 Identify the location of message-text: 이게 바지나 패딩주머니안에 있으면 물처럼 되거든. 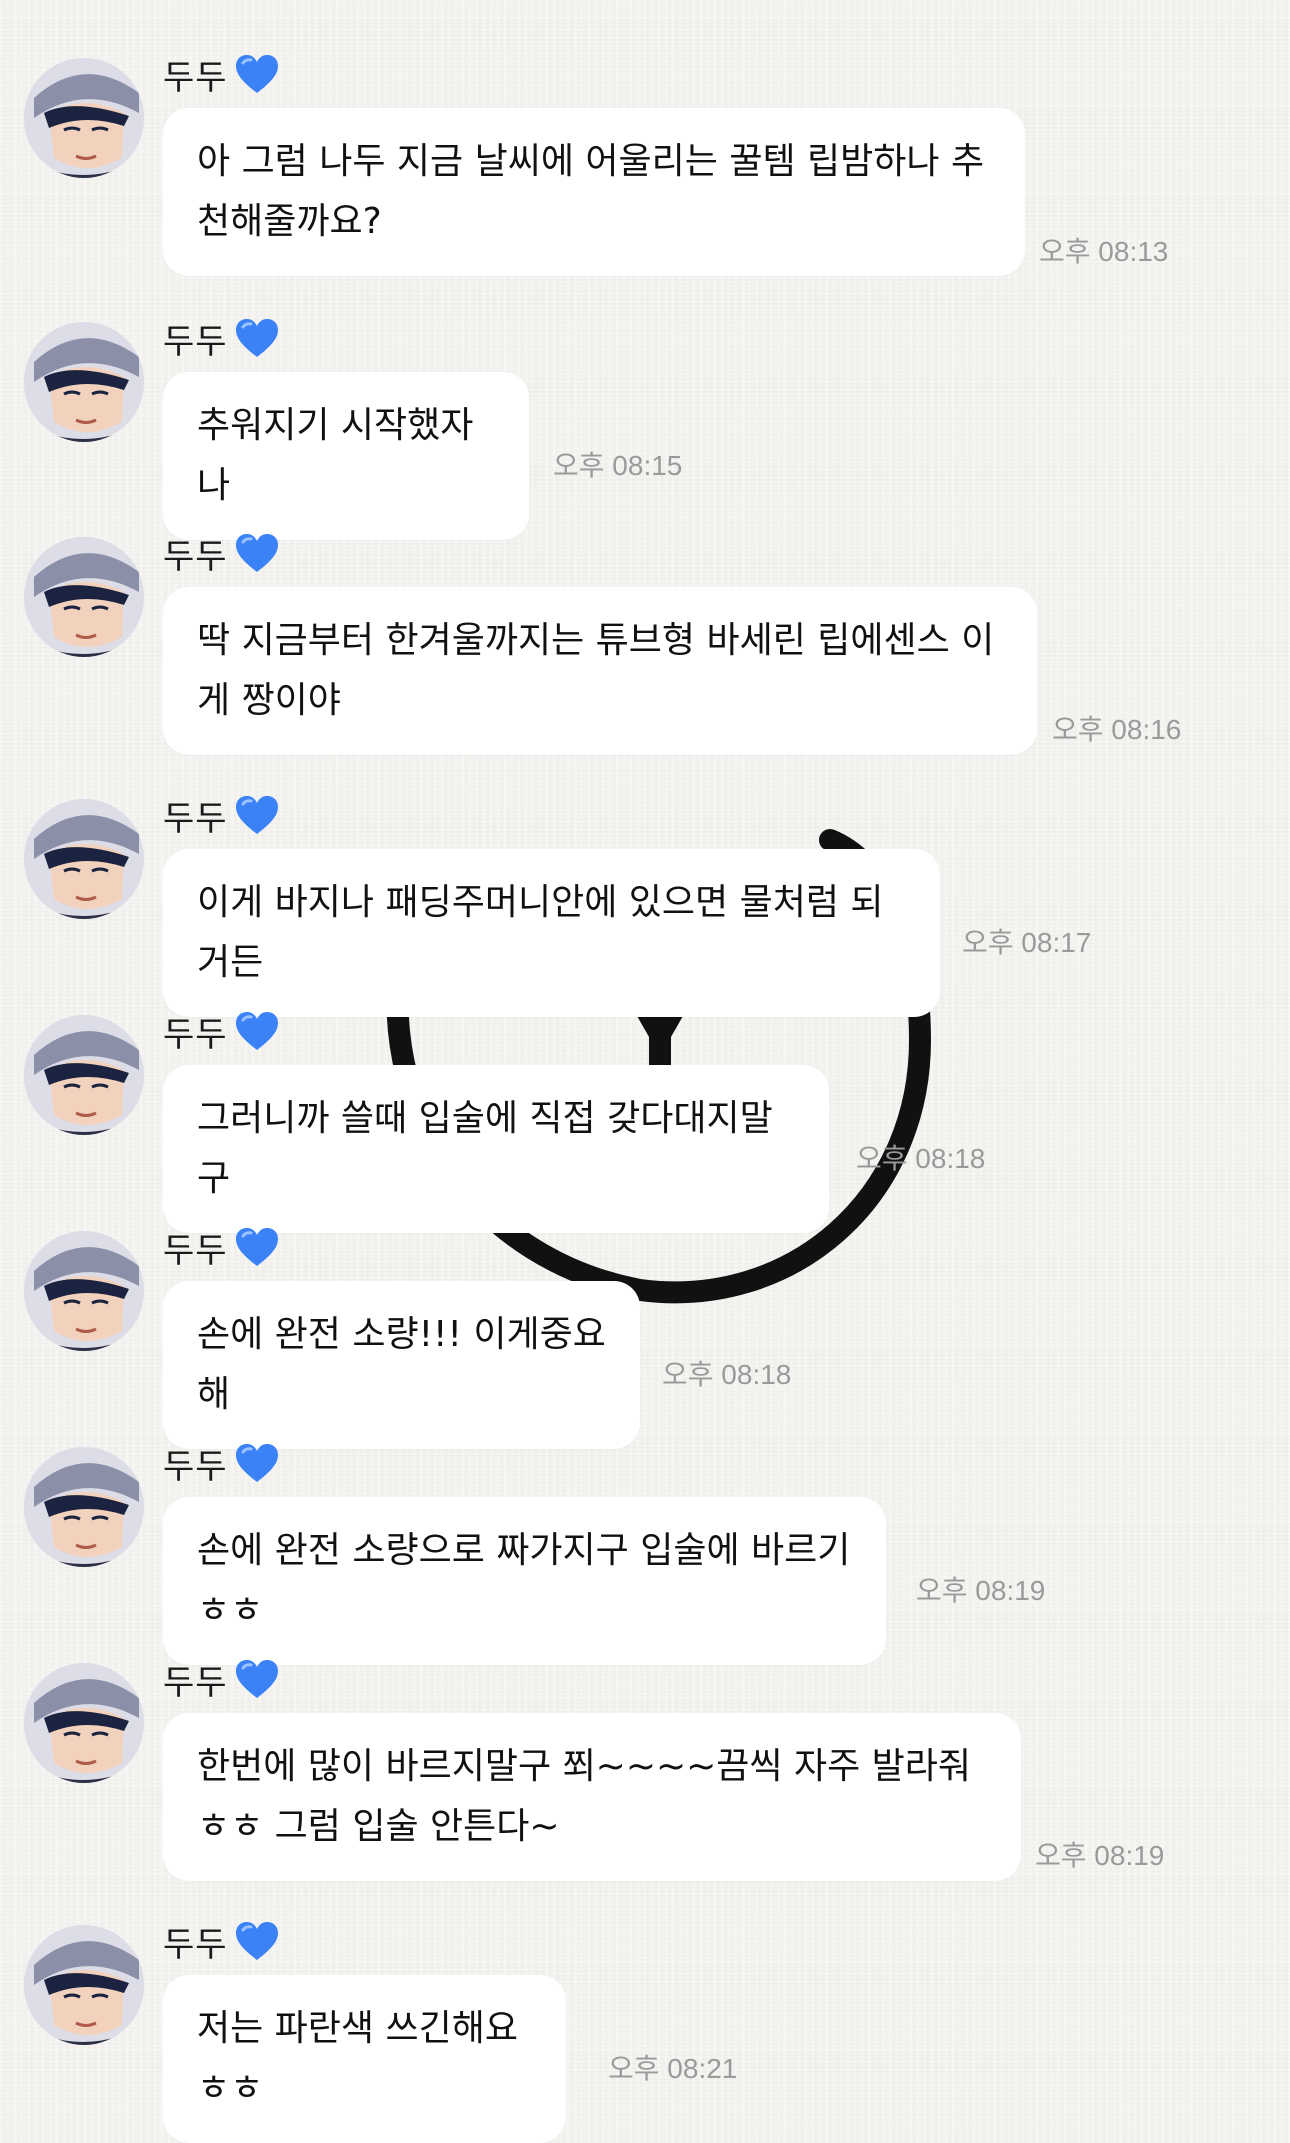
(540, 932).